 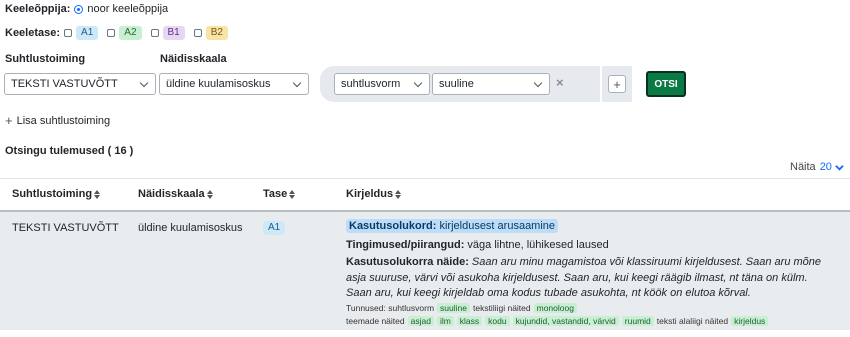 I want to click on results-title: Otsingu tulemused ( 16 ), so click(x=69, y=151).